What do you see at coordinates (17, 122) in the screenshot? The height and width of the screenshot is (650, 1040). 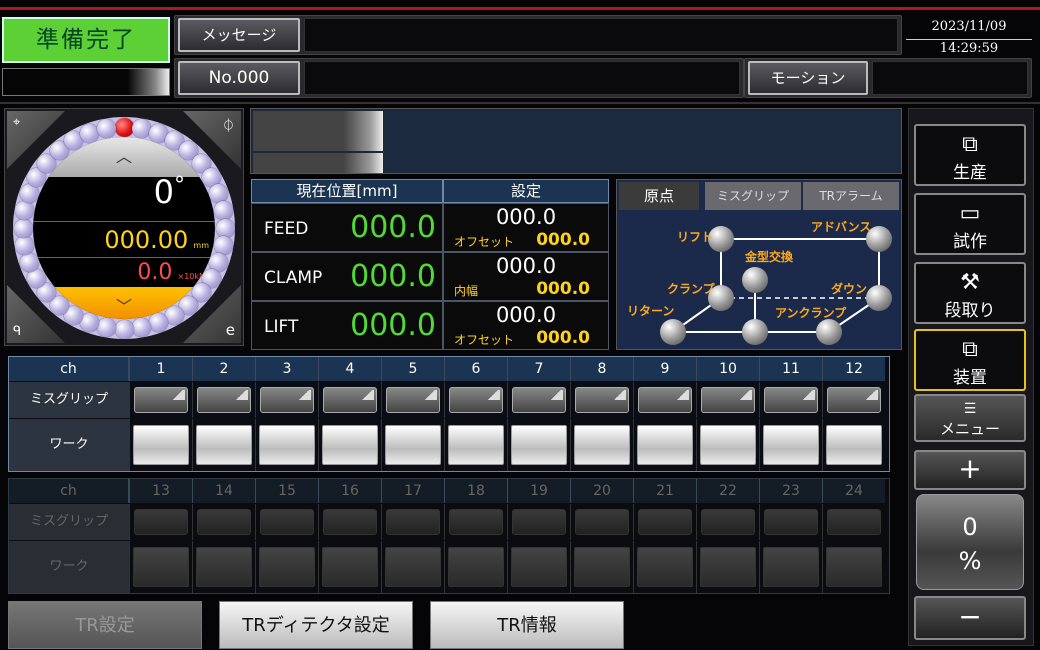 I see `crosshair-icon: ⌖` at bounding box center [17, 122].